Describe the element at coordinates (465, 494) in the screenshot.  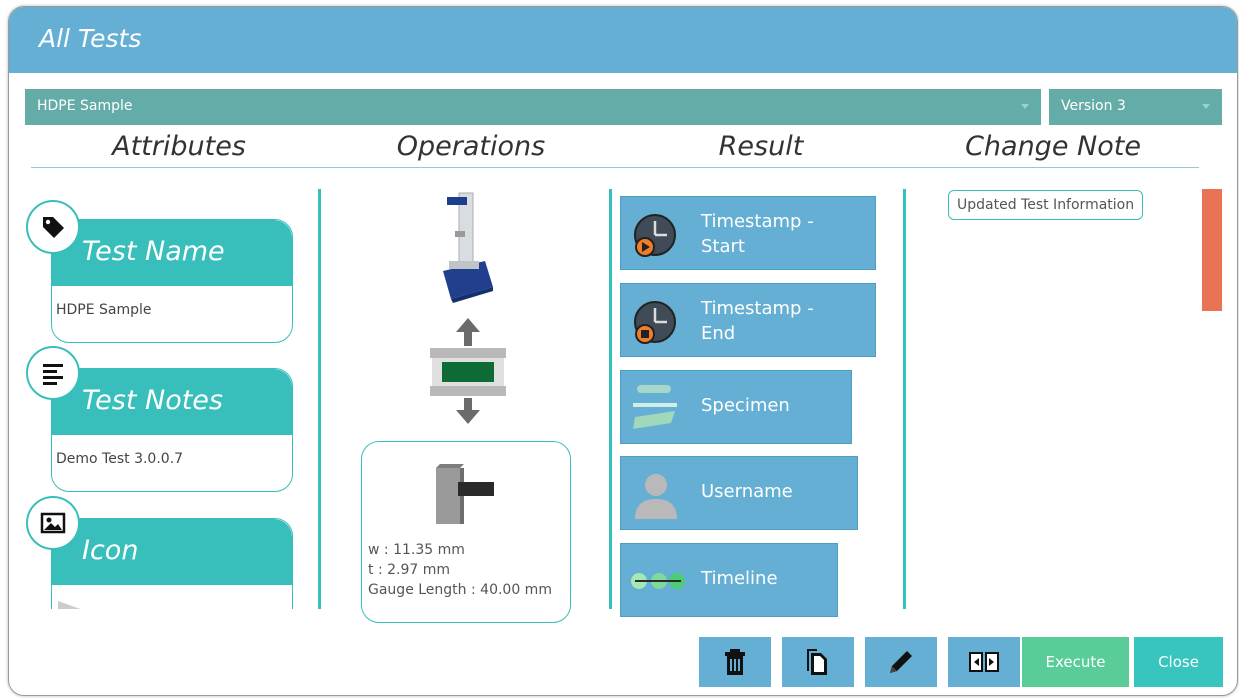
I see `specimen-block-icon` at that location.